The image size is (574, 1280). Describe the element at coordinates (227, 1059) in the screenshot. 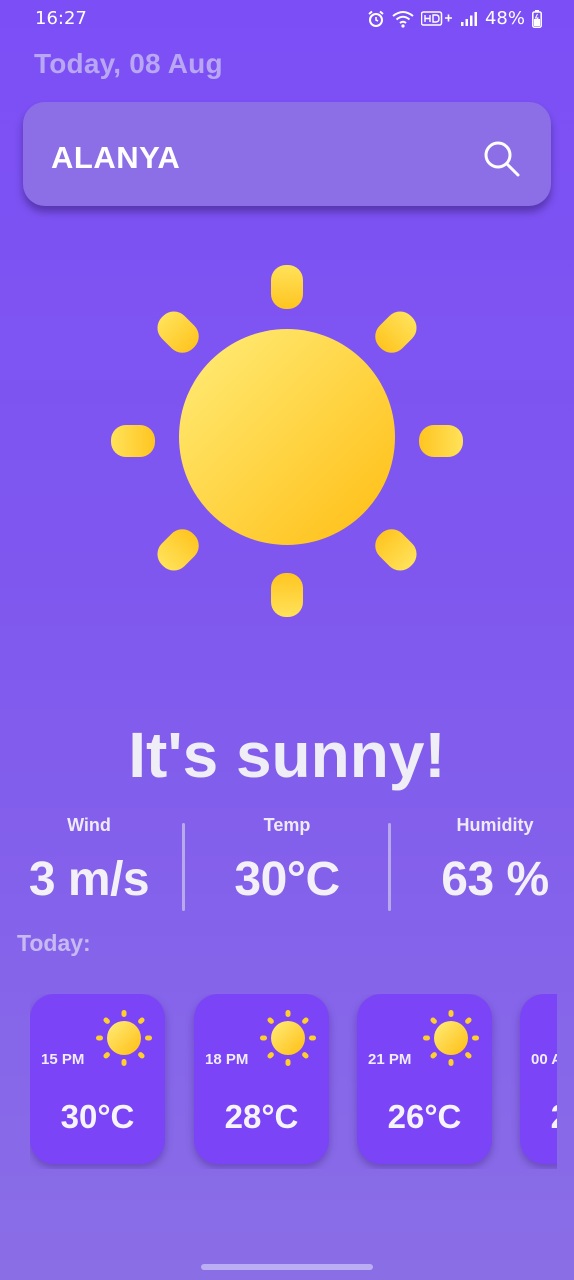

I see `hourly-time: 18 PM` at that location.